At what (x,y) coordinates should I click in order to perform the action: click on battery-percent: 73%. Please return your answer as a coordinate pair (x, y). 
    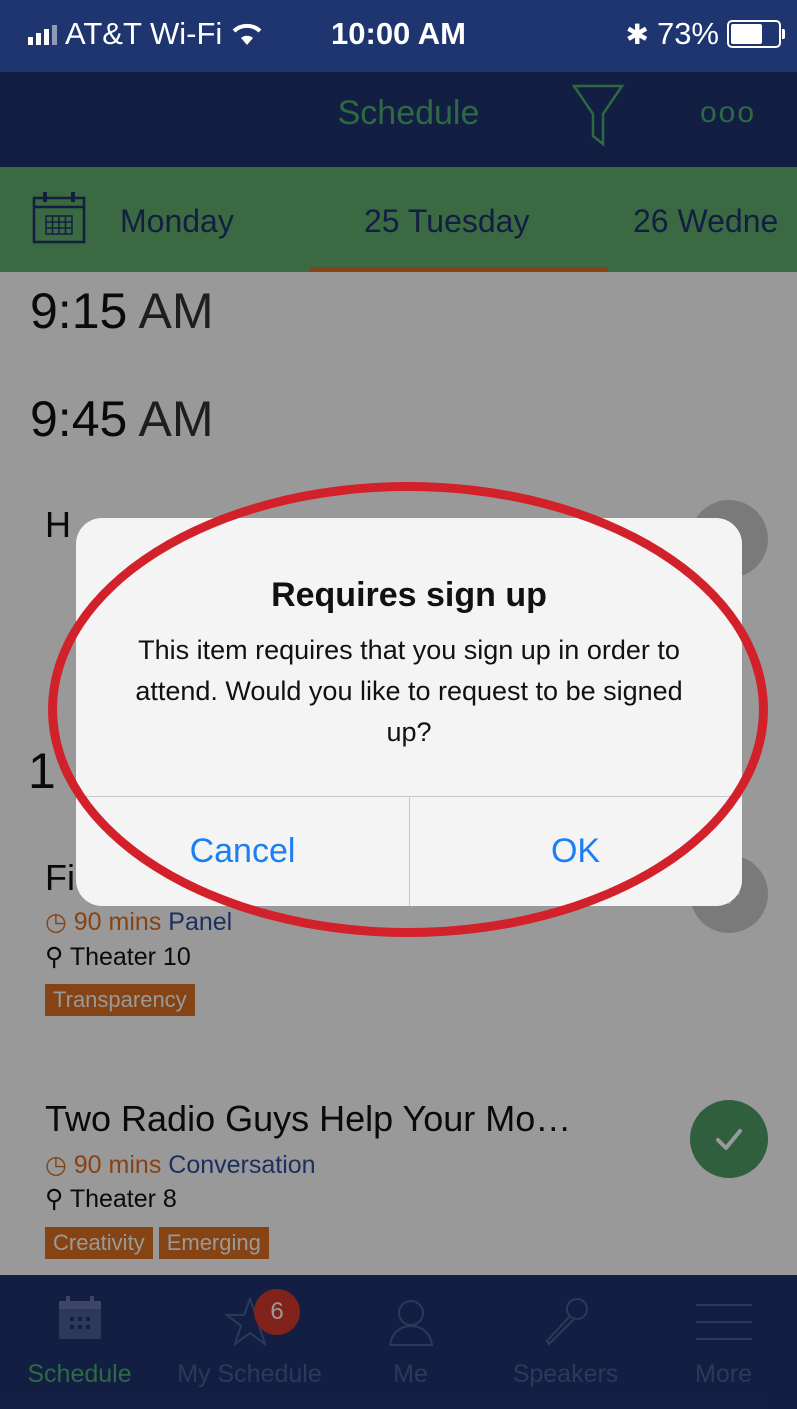
    Looking at the image, I should click on (687, 33).